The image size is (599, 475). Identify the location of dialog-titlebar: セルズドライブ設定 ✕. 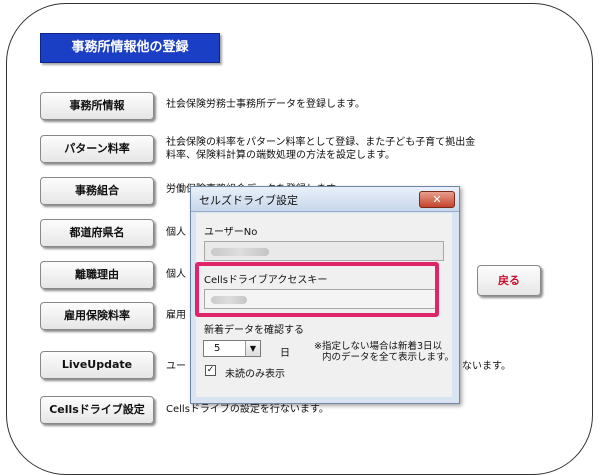
(325, 199).